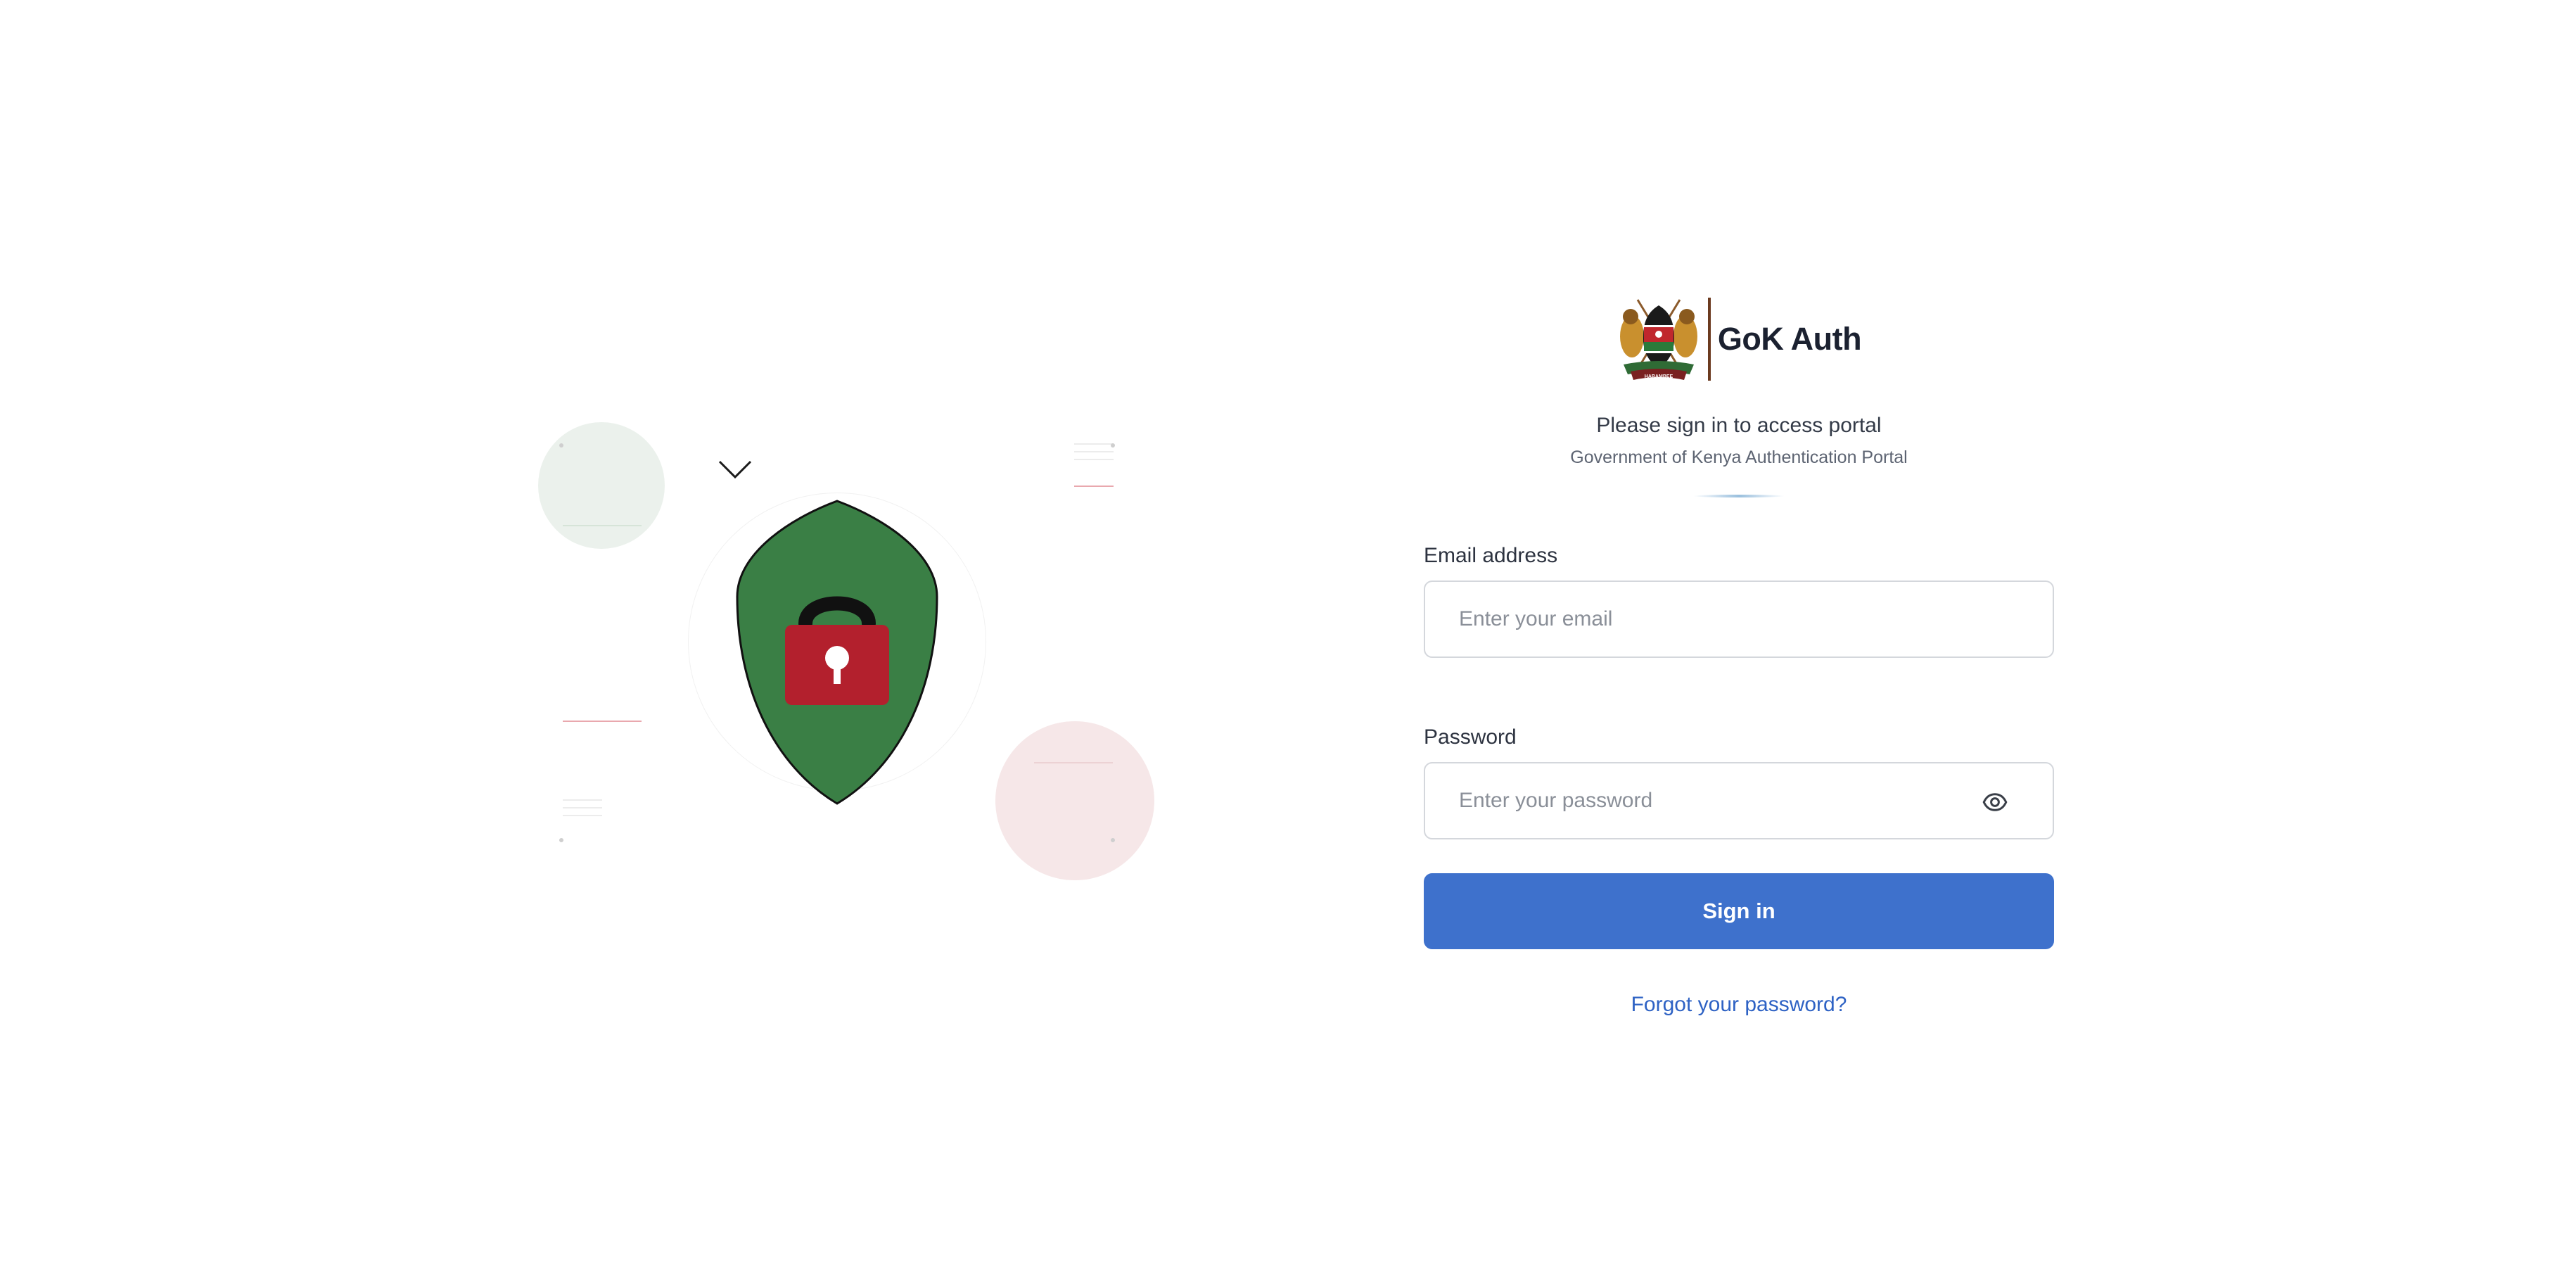 This screenshot has height=1275, width=2576. Describe the element at coordinates (1659, 376) in the screenshot. I see `svg-text: HARAMBEE` at that location.